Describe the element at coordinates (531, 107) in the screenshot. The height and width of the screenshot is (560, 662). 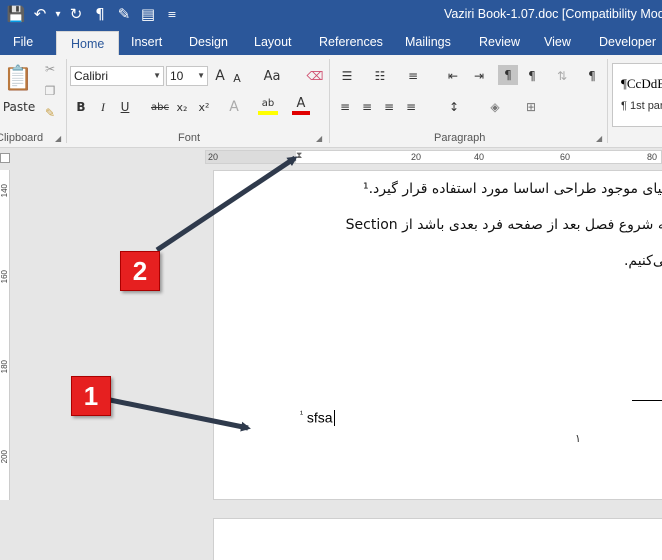
I see `borders-icon: ⊞` at that location.